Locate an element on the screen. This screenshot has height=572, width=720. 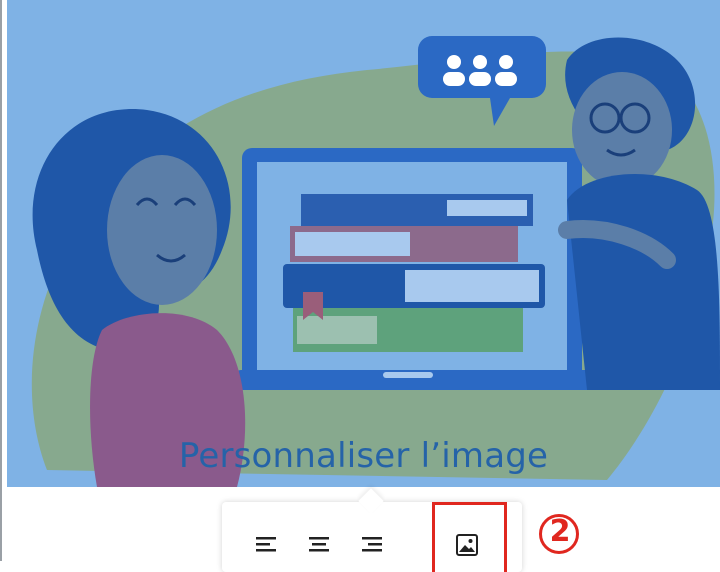
align-right-icon is located at coordinates (372, 544).